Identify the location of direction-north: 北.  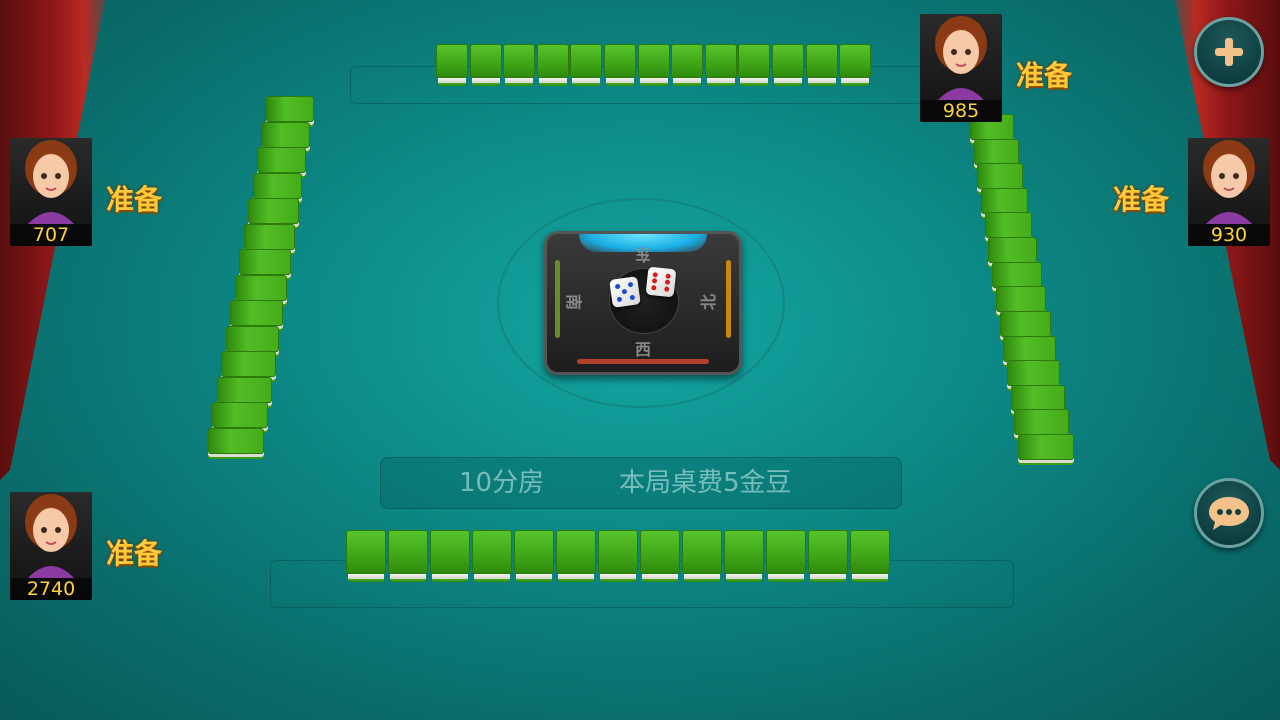
(709, 302).